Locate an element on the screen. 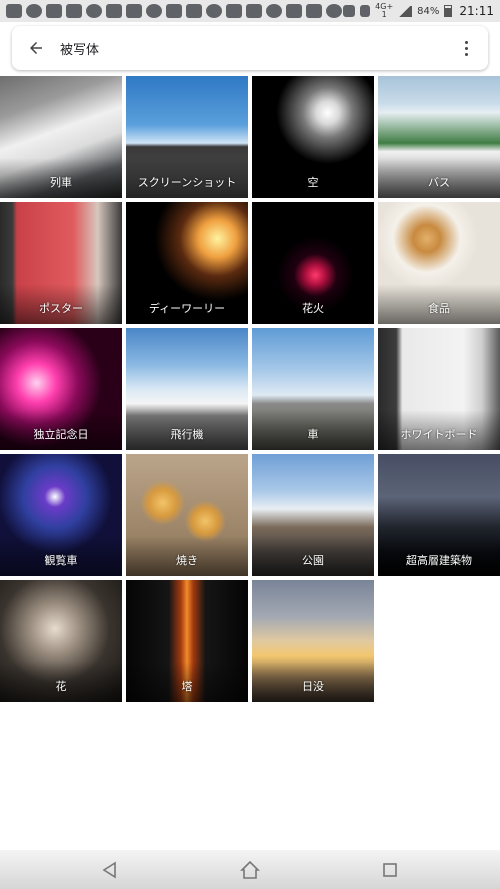  album-tile: ディーワーリー is located at coordinates (187, 263).